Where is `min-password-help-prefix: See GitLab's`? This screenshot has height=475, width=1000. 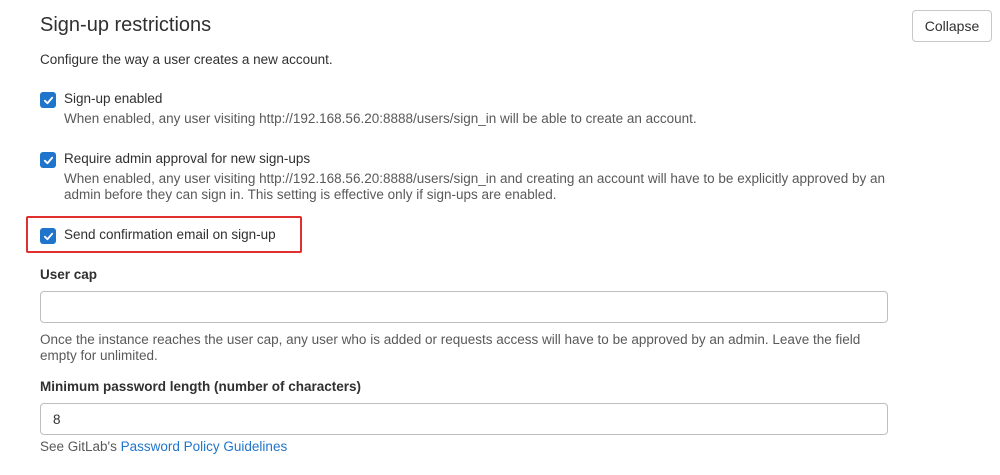 min-password-help-prefix: See GitLab's is located at coordinates (80, 446).